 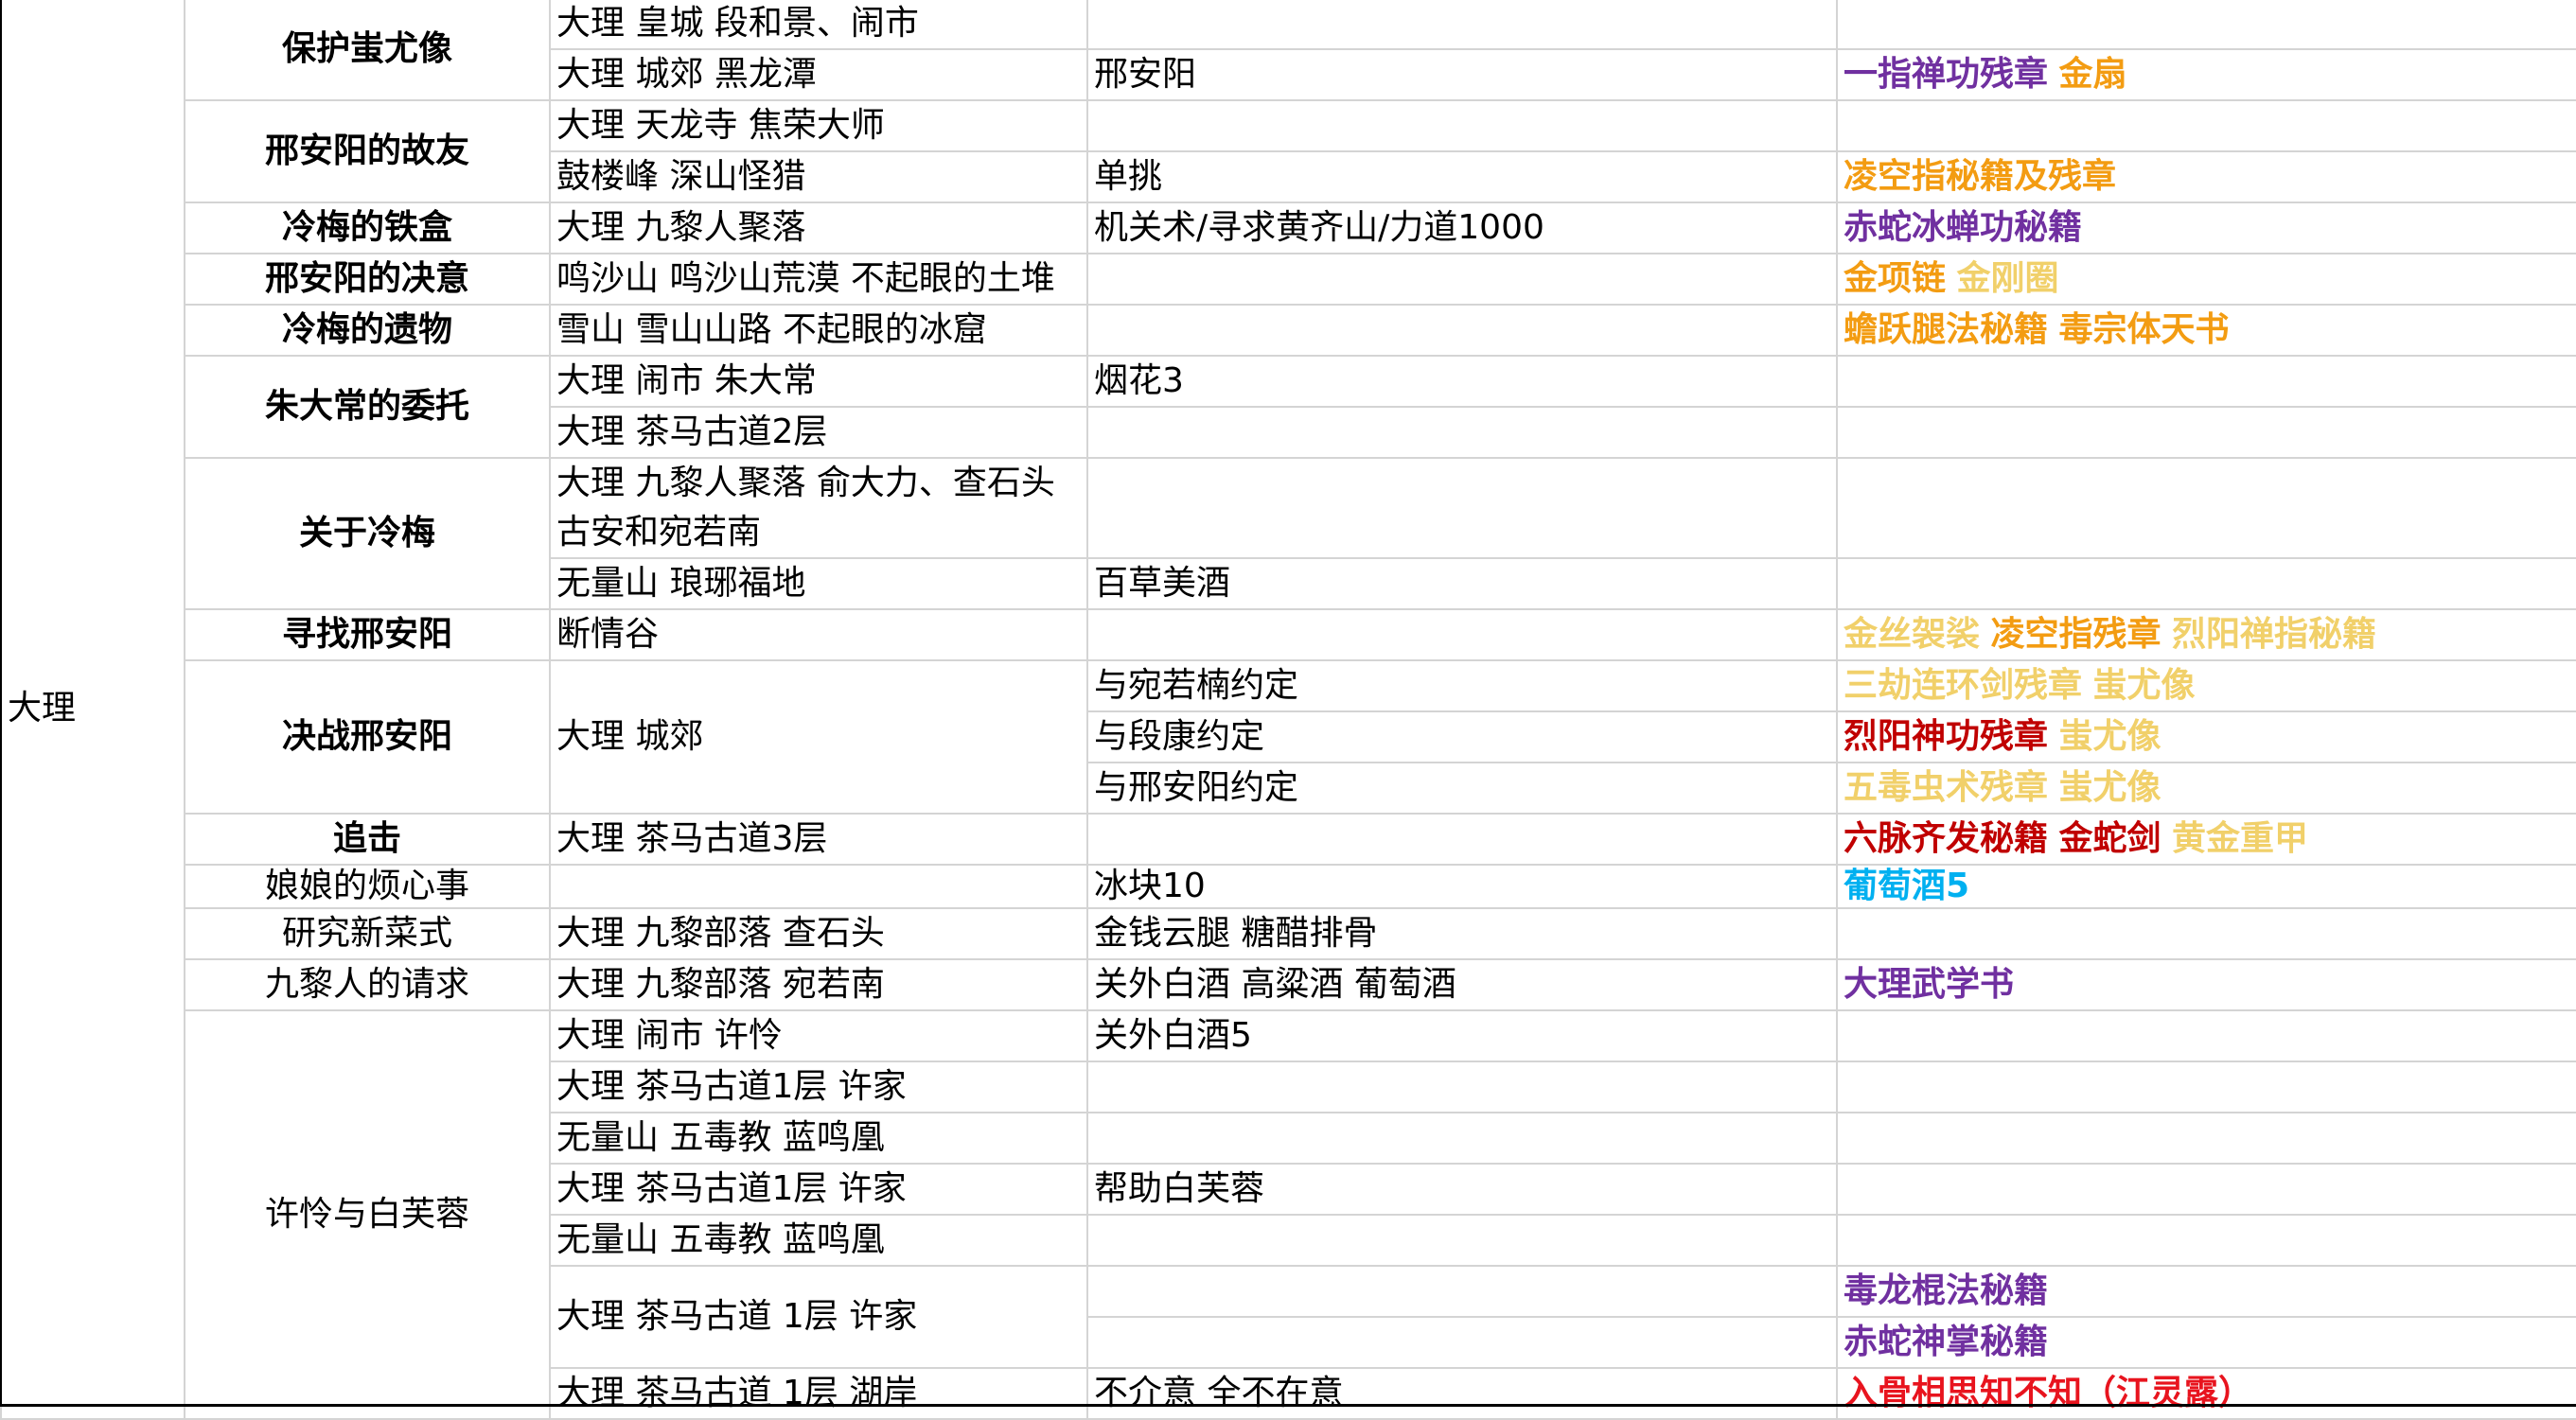 I want to click on condition-cell: 烟花3, so click(x=1462, y=381).